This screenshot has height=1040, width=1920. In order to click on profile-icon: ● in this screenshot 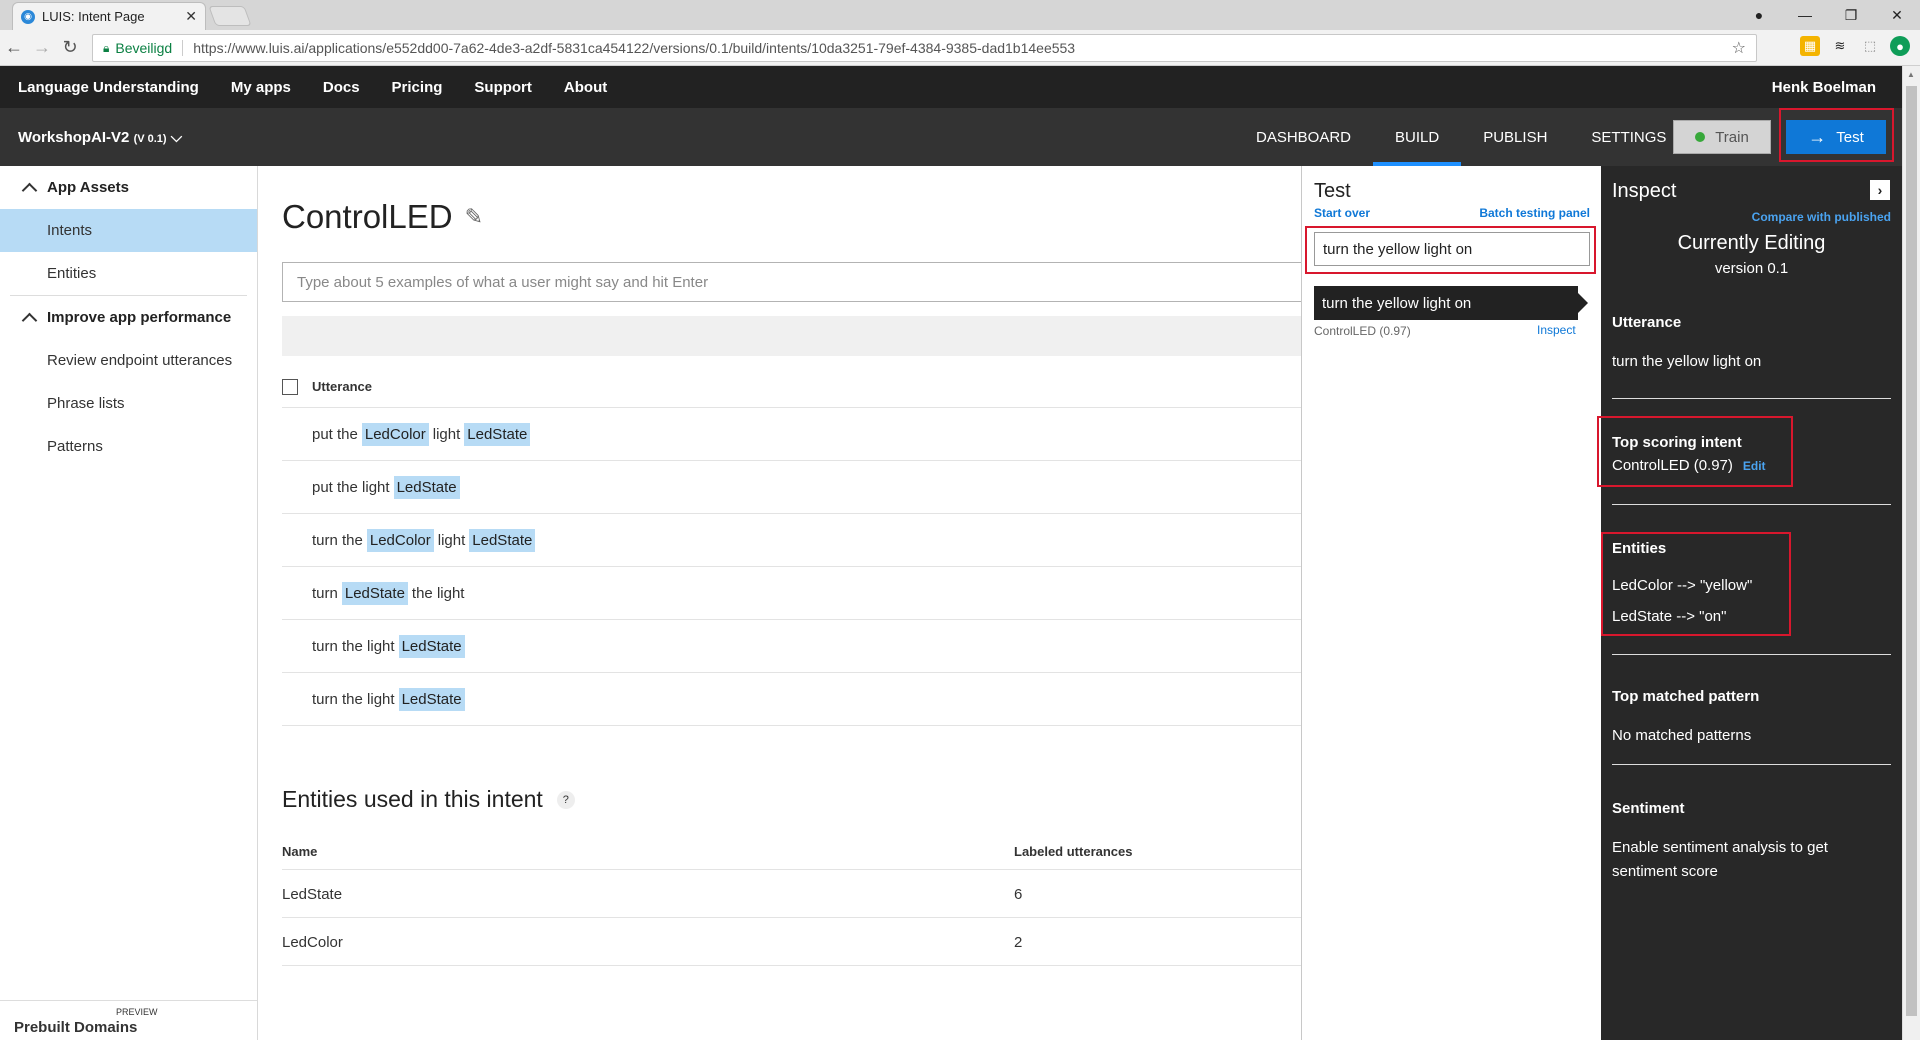, I will do `click(1759, 15)`.